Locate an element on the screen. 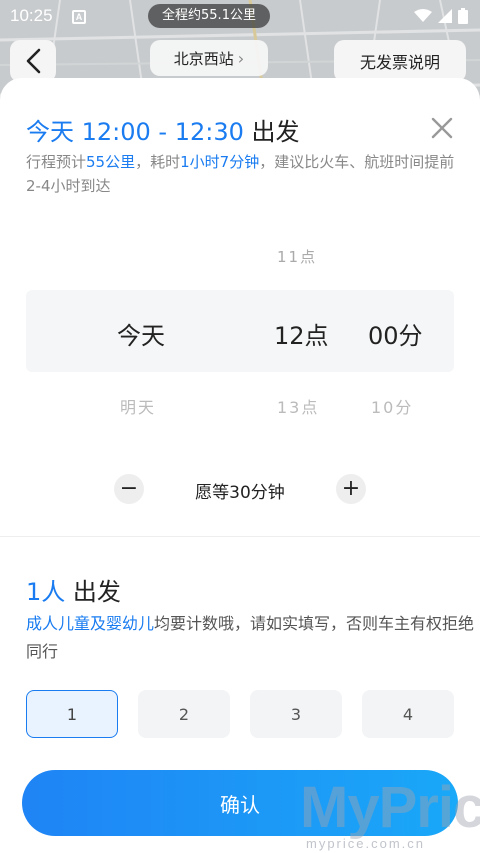 This screenshot has height=853, width=480. chevron-left-icon is located at coordinates (33, 61).